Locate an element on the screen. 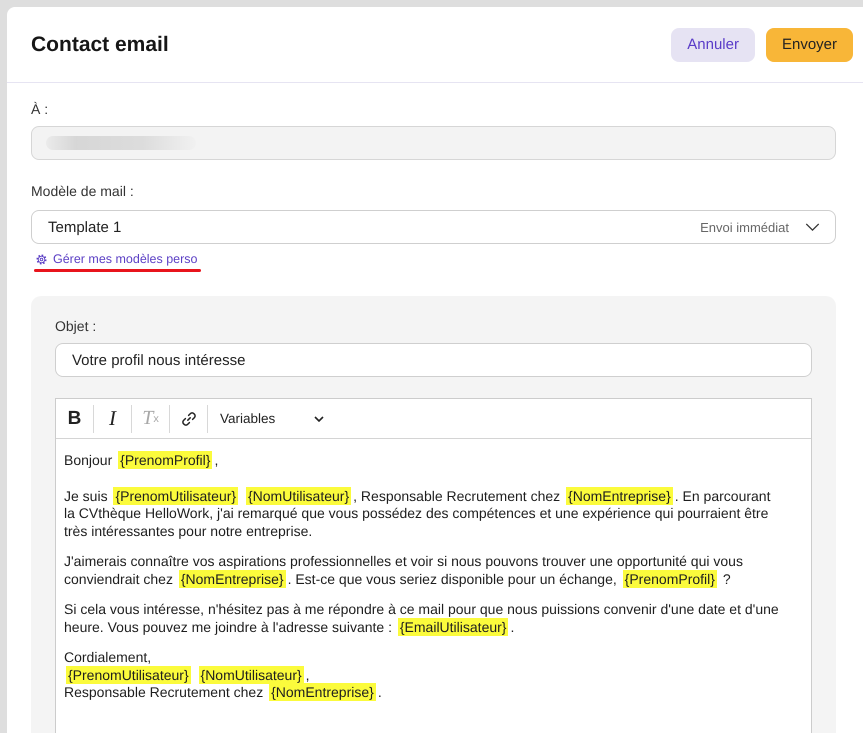 The image size is (863, 733). link-icon is located at coordinates (188, 418).